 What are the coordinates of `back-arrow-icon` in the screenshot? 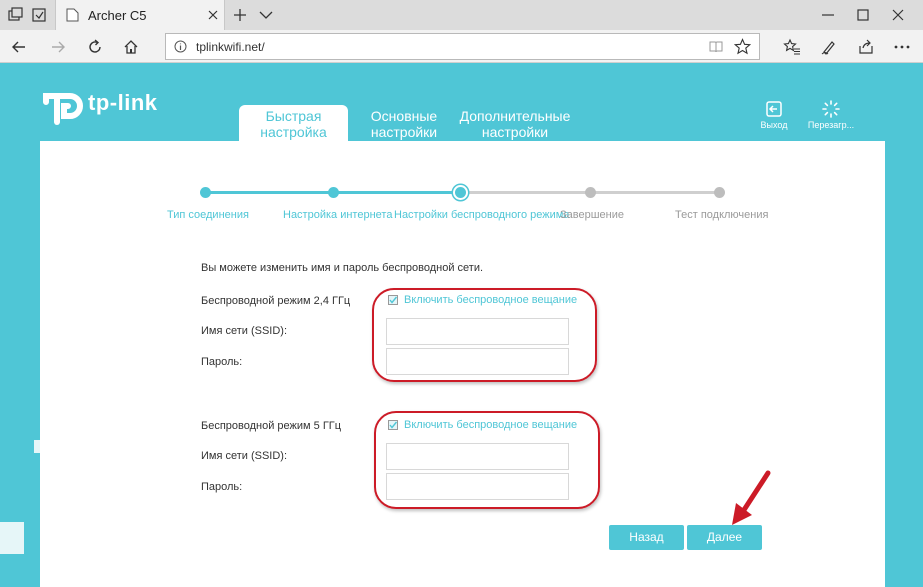 It's located at (19, 47).